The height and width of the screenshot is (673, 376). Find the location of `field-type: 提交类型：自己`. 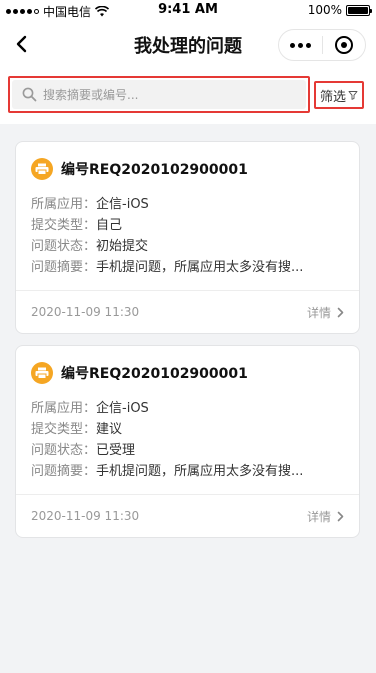

field-type: 提交类型：自己 is located at coordinates (167, 225).